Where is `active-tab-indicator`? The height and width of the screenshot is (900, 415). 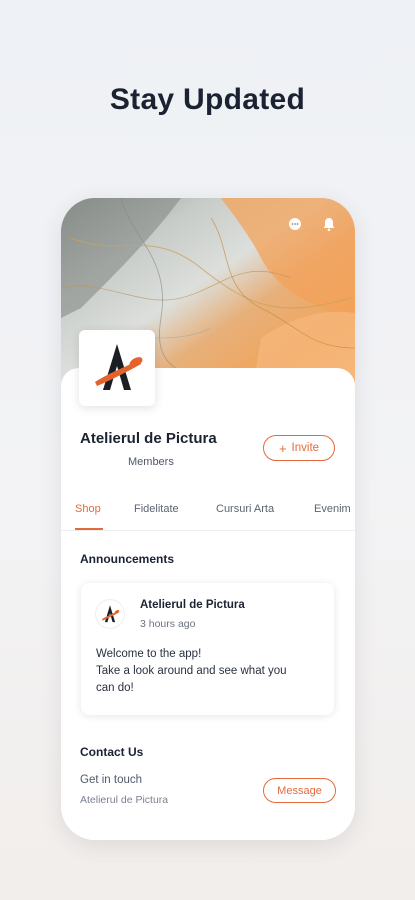
active-tab-indicator is located at coordinates (89, 529).